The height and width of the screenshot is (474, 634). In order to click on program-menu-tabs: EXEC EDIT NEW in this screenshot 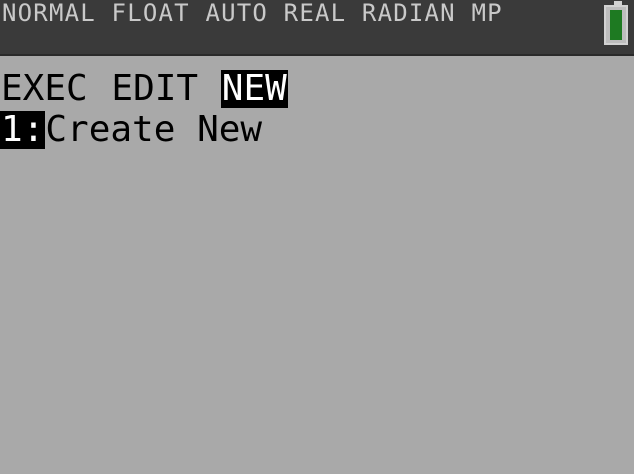, I will do `click(144, 89)`.